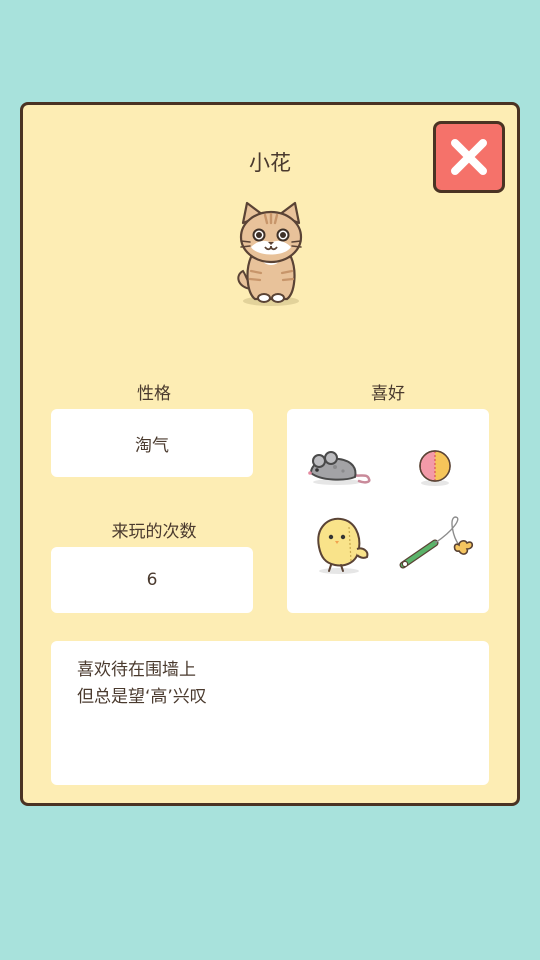 The height and width of the screenshot is (960, 540). I want to click on description-line-2: 但总是望‘高’兴叹, so click(142, 697).